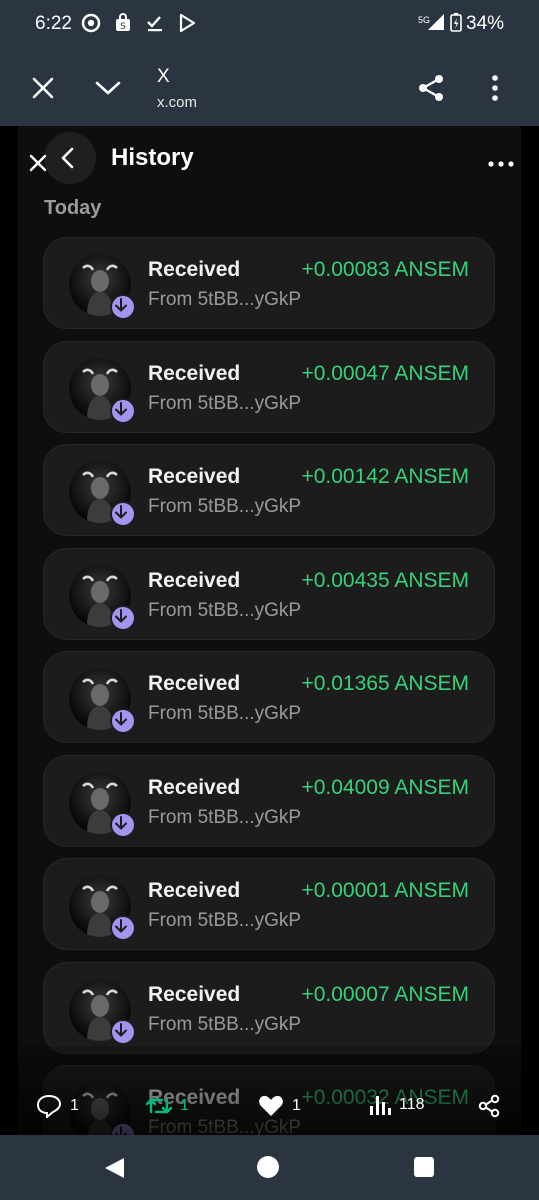 The height and width of the screenshot is (1200, 539). What do you see at coordinates (385, 476) in the screenshot?
I see `transaction-amount: +0.00142 ANSEM` at bounding box center [385, 476].